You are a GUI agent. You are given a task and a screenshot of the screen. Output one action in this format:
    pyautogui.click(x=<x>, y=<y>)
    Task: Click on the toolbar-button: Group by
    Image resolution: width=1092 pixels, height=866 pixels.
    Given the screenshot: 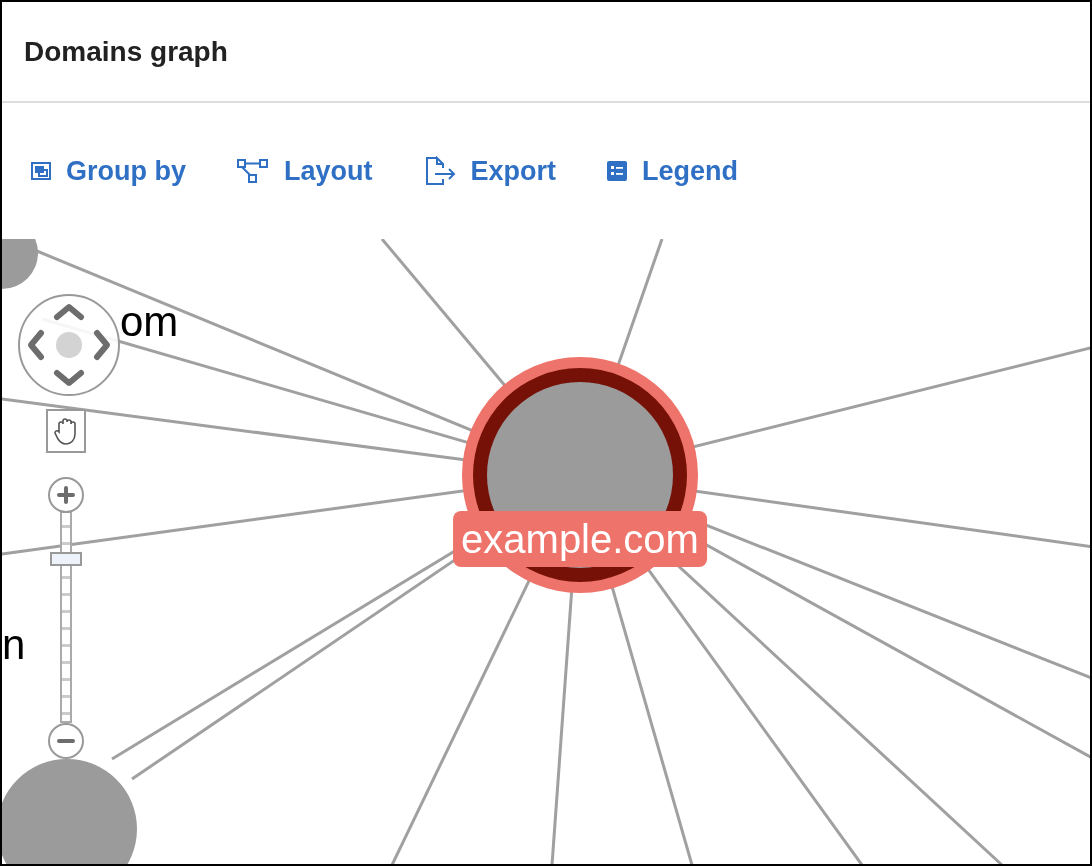 What is the action you would take?
    pyautogui.click(x=108, y=171)
    